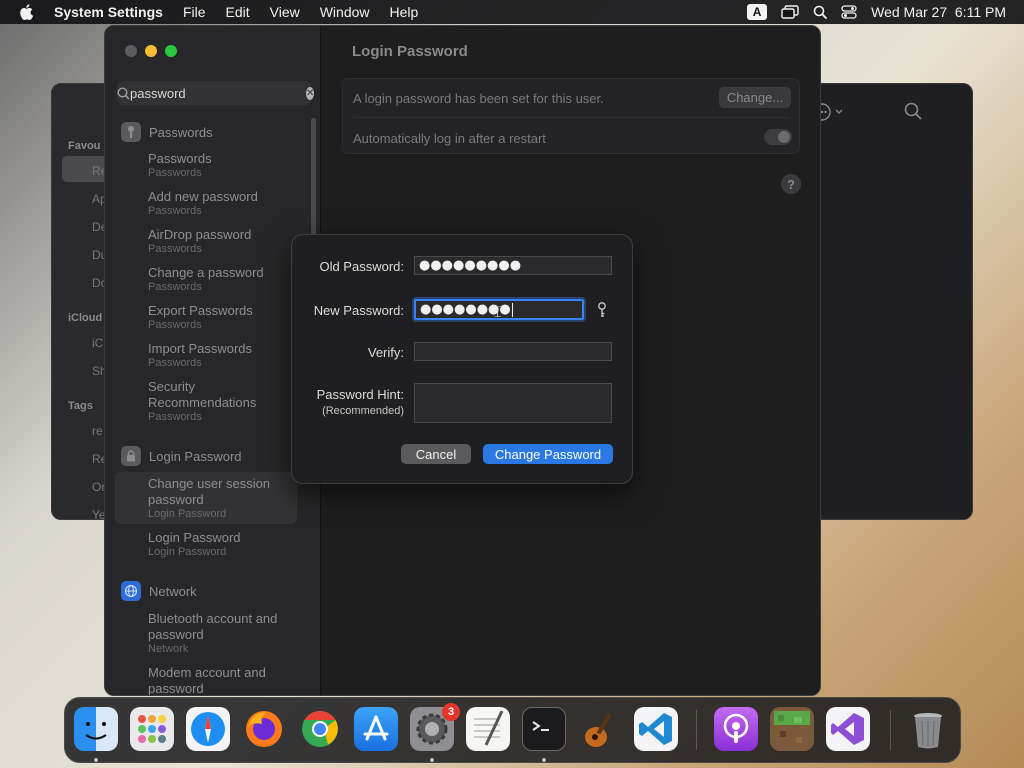 The height and width of the screenshot is (768, 1024). I want to click on notification-badge: 3, so click(451, 712).